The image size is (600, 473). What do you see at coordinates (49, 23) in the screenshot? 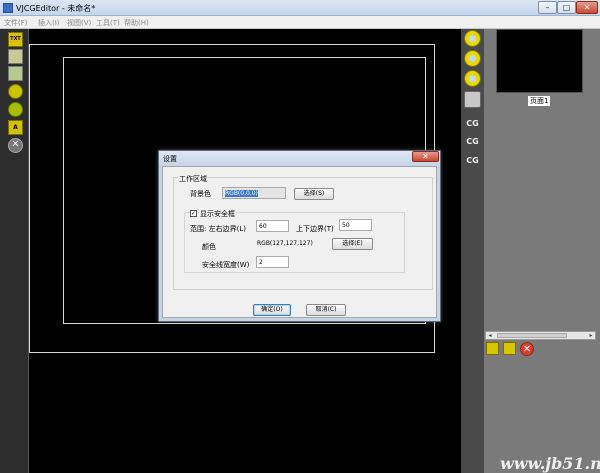
I see `menu-insert: 插入(I)` at bounding box center [49, 23].